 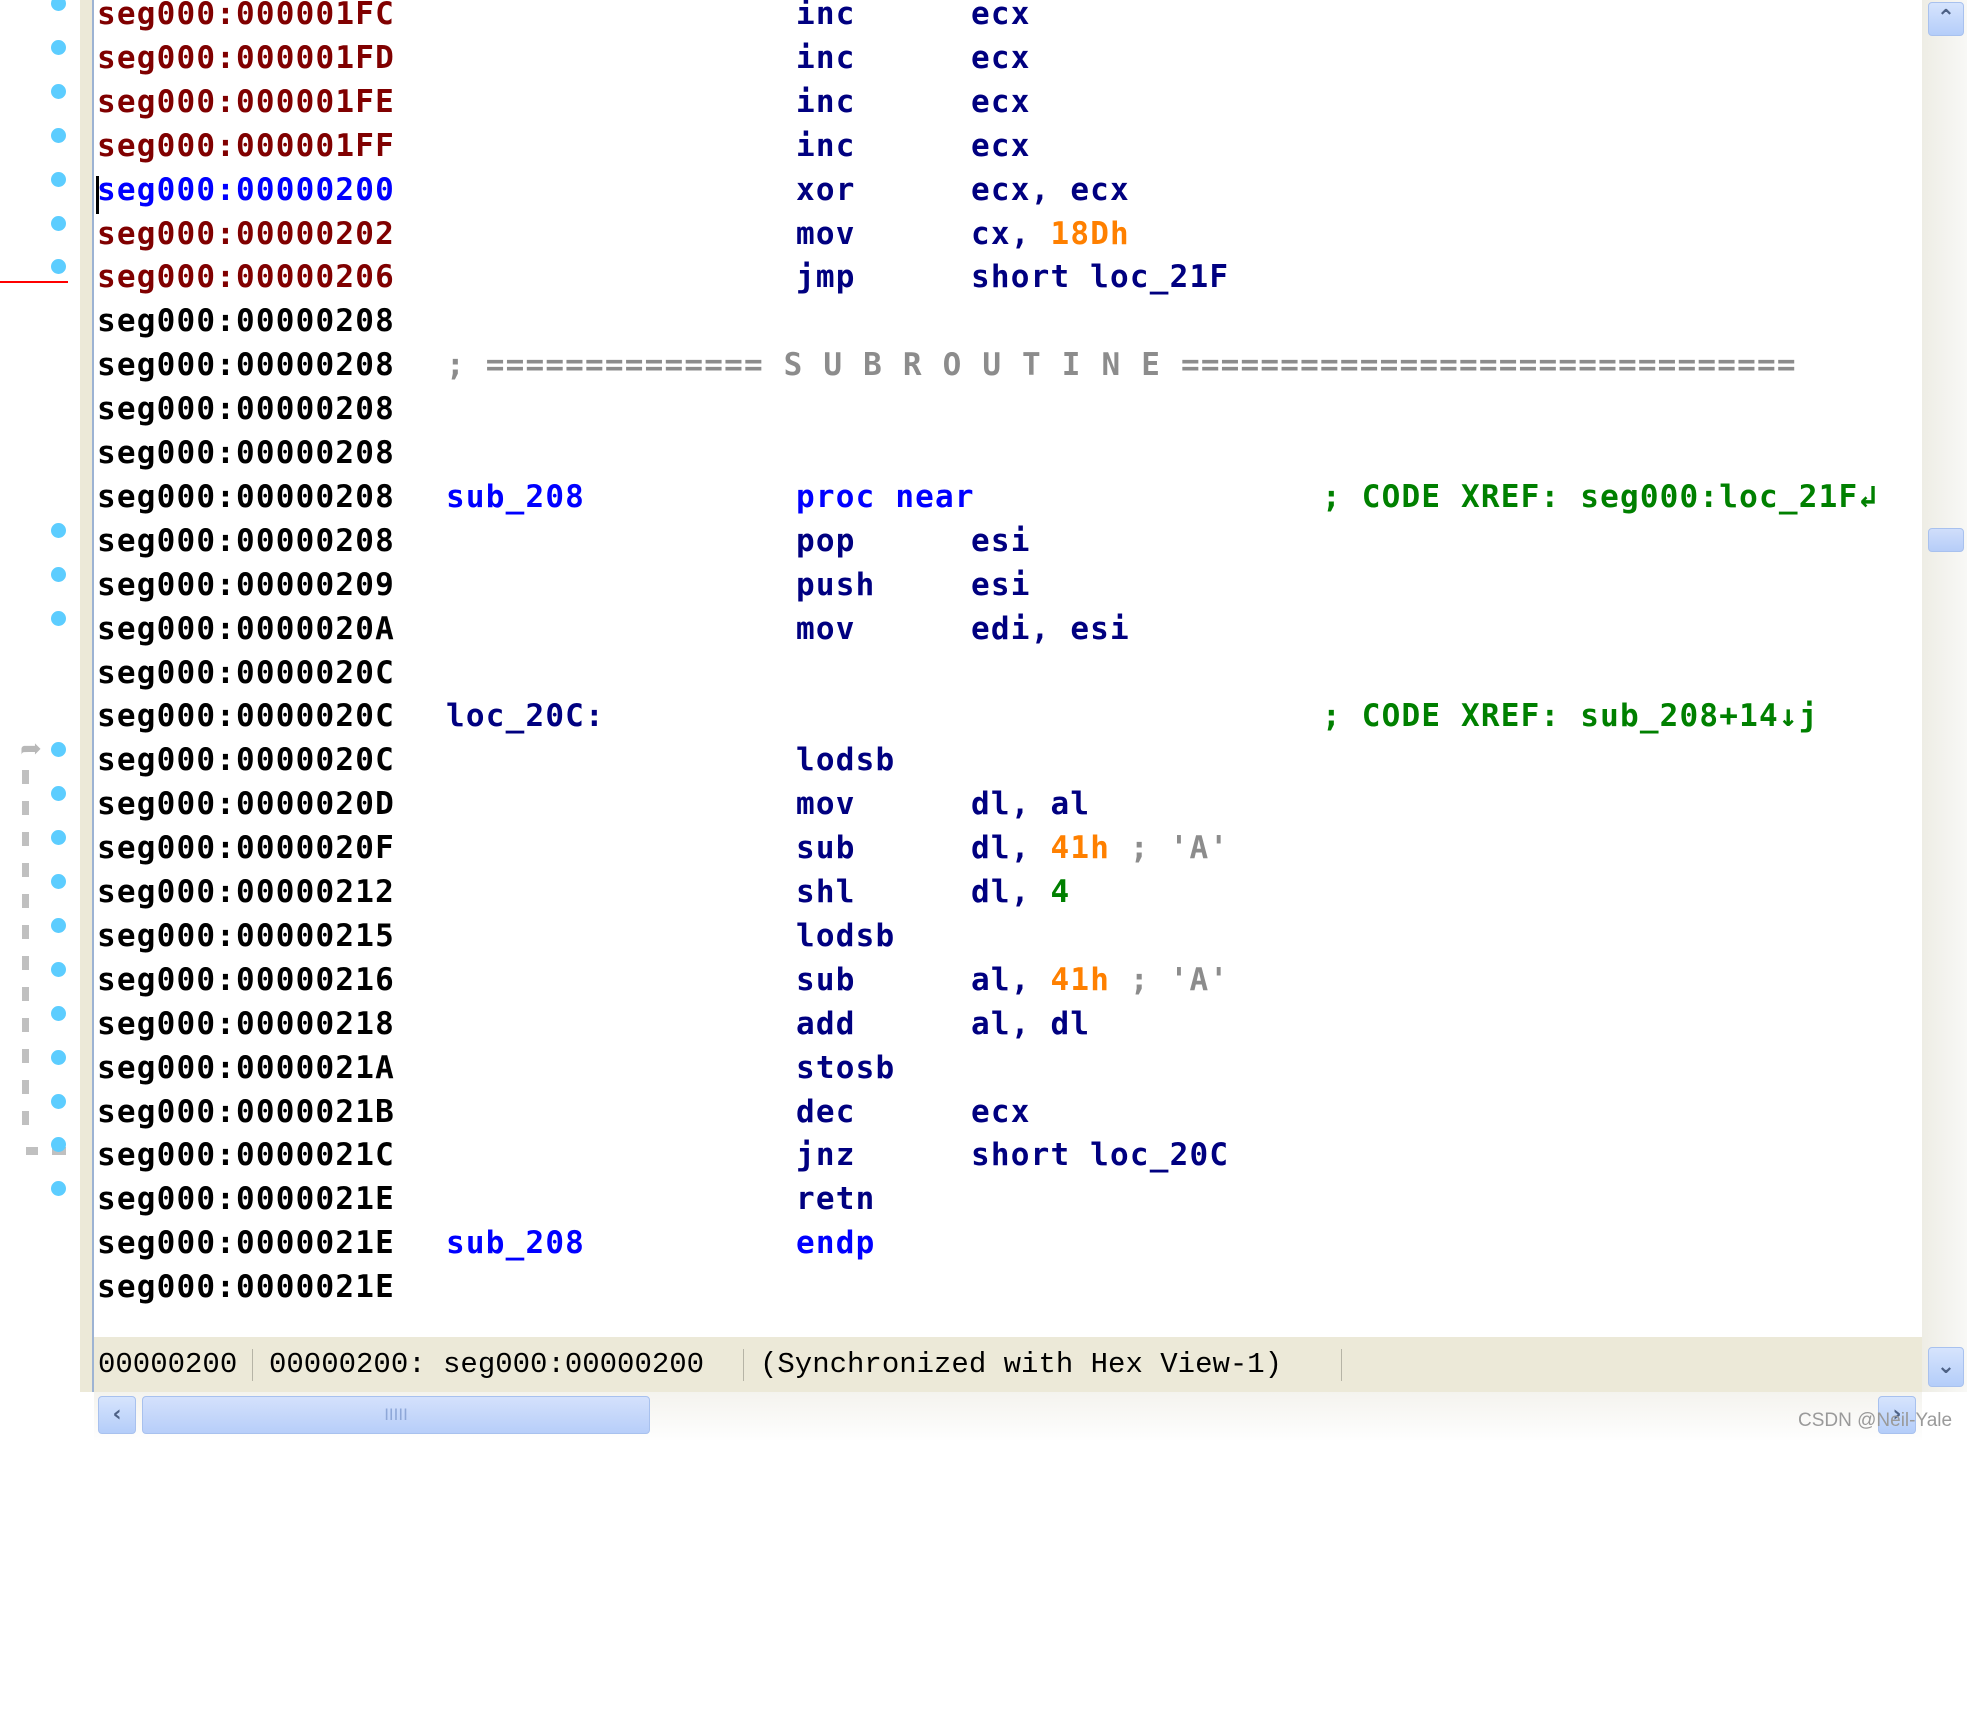 I want to click on mnemonic: add, so click(x=826, y=1023).